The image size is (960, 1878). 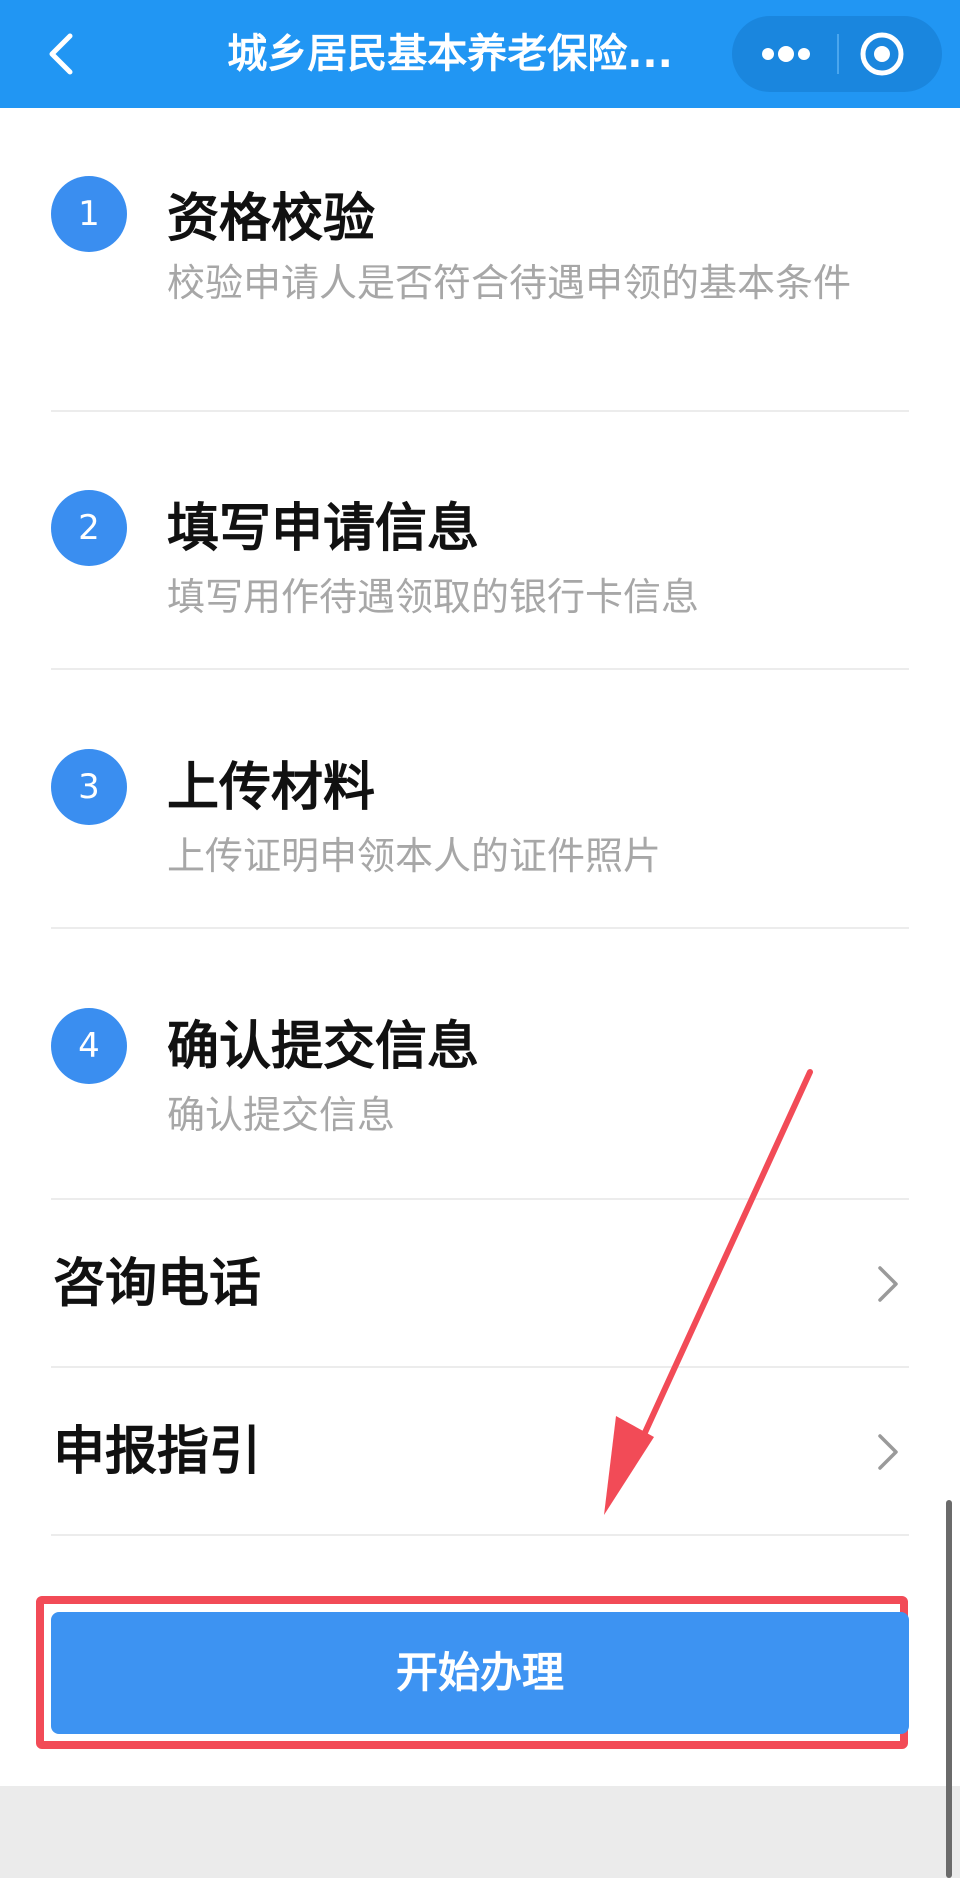 What do you see at coordinates (89, 1046) in the screenshot?
I see `step-number-badge: 4` at bounding box center [89, 1046].